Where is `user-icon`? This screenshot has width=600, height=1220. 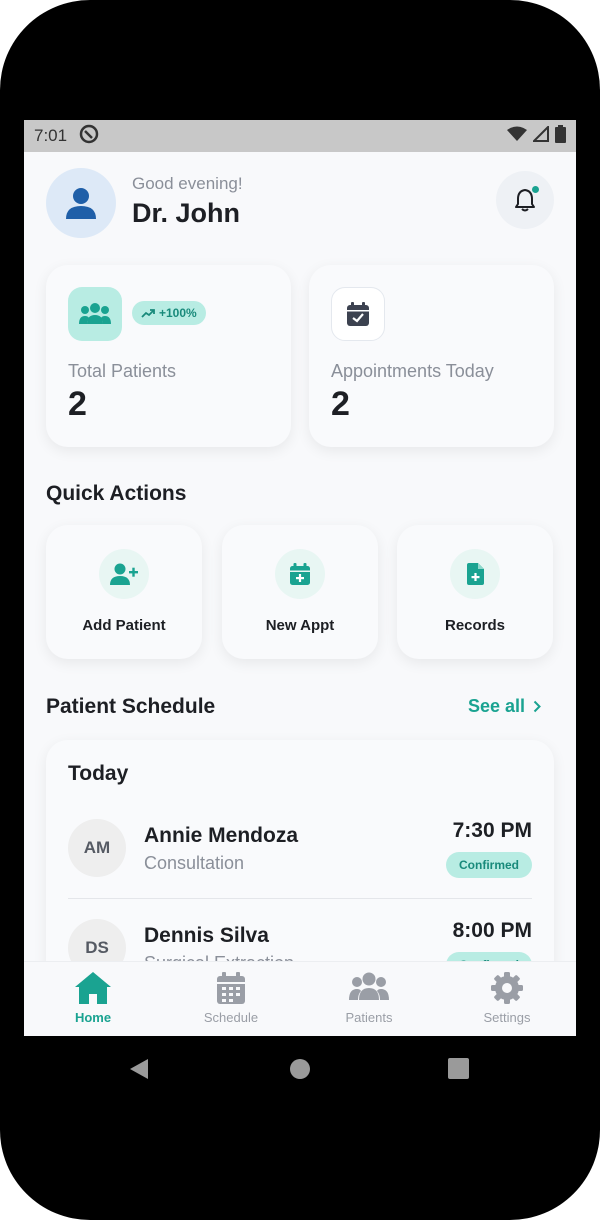
user-icon is located at coordinates (81, 203).